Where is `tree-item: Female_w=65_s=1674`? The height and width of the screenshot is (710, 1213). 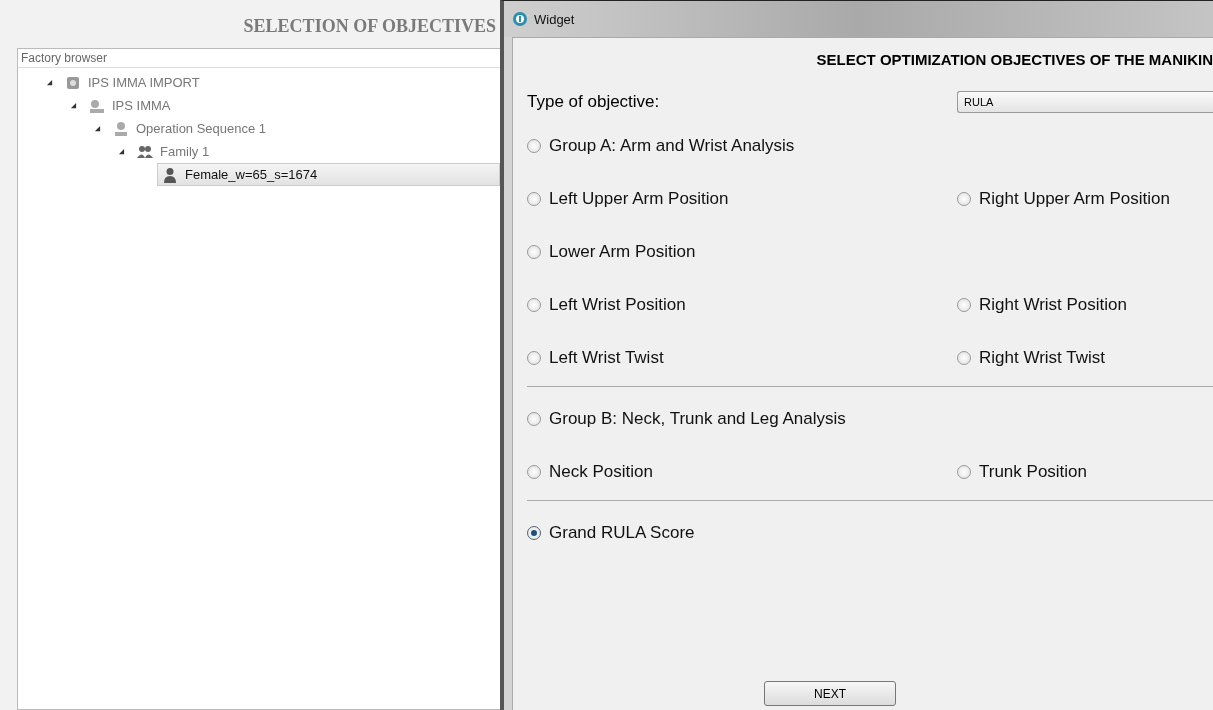
tree-item: Female_w=65_s=1674 is located at coordinates (328, 174).